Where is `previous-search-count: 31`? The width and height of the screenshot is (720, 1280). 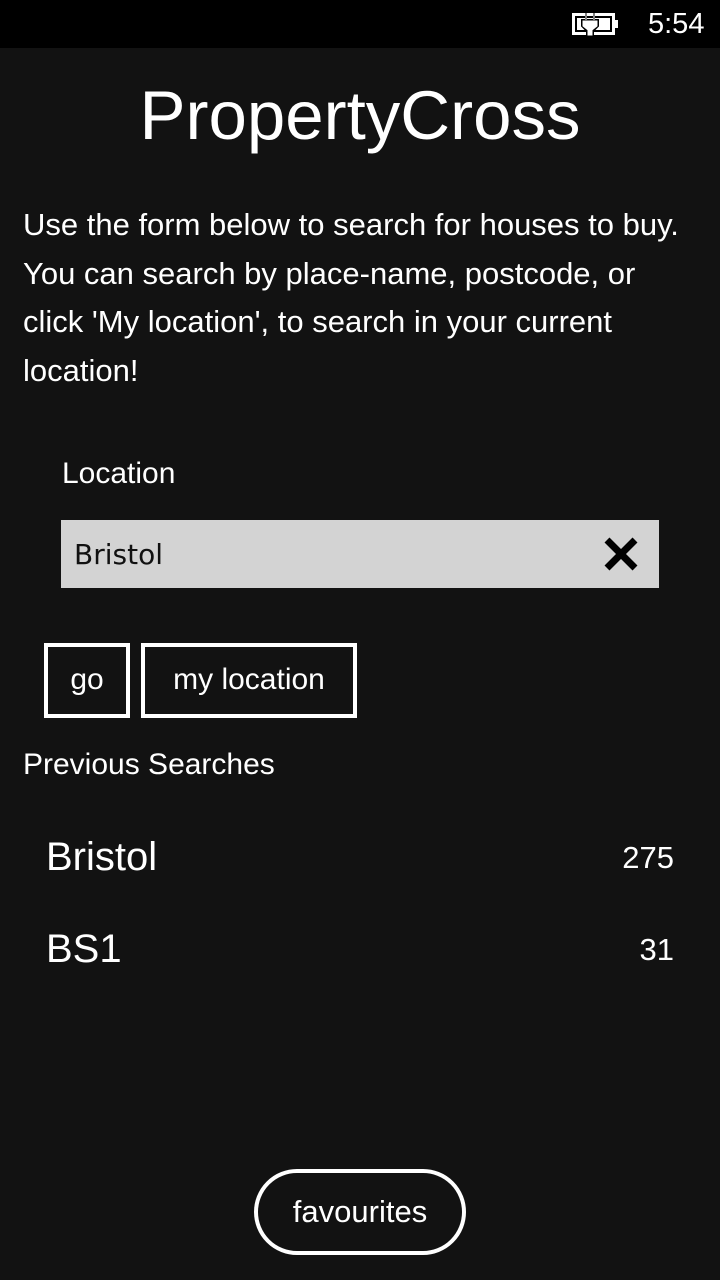 previous-search-count: 31 is located at coordinates (656, 949).